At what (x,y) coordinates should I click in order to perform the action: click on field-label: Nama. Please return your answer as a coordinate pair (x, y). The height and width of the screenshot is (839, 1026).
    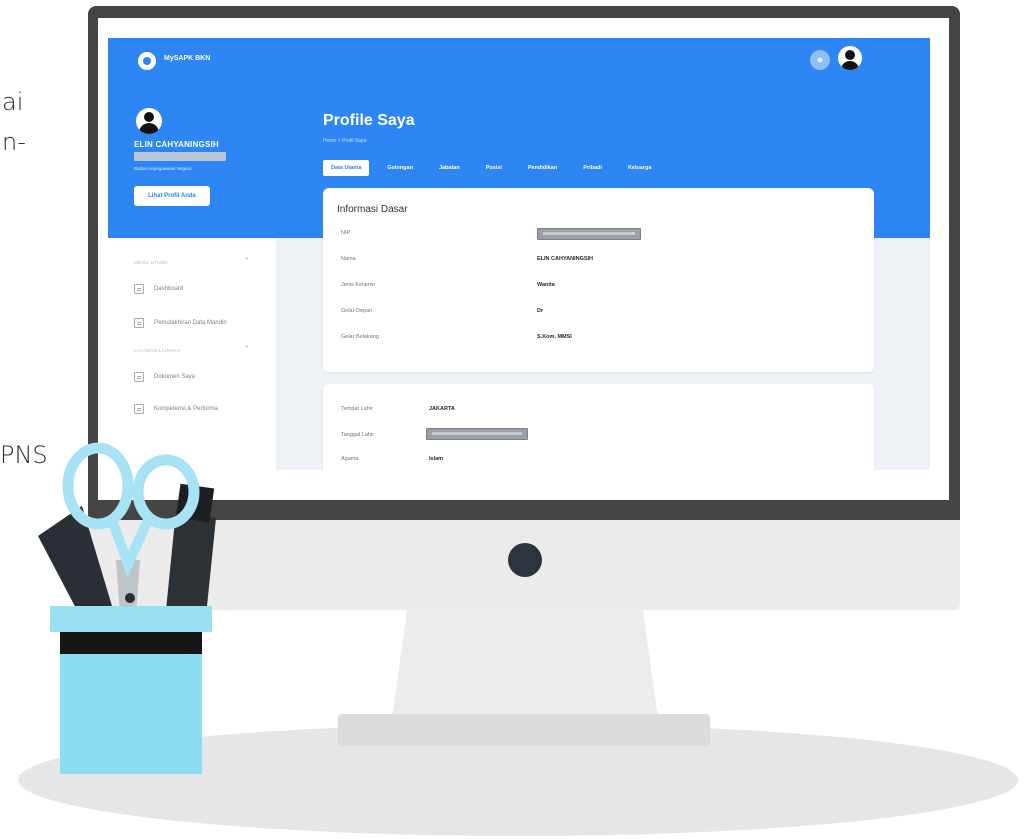
    Looking at the image, I should click on (348, 259).